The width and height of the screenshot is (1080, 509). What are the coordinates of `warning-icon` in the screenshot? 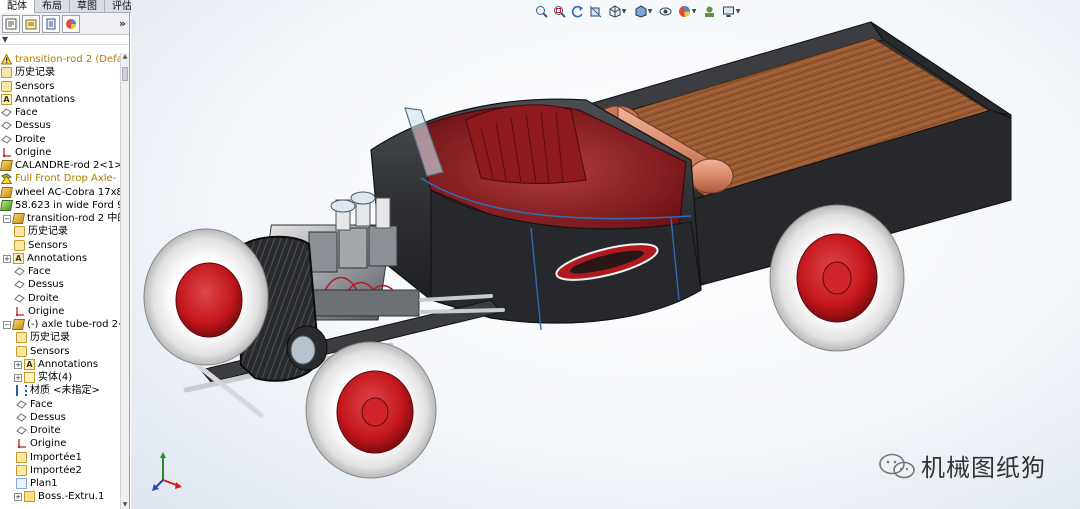 It's located at (6, 59).